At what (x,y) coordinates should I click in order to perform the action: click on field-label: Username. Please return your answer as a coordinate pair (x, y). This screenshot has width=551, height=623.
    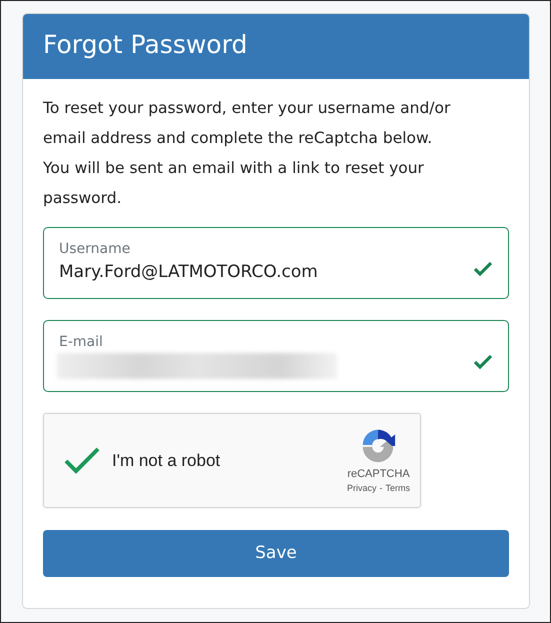
    Looking at the image, I should click on (95, 249).